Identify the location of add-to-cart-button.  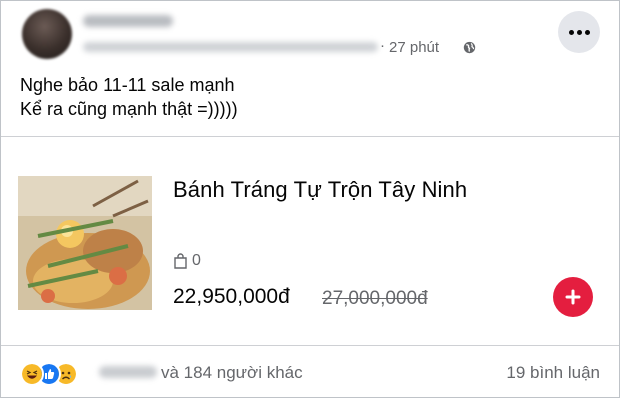
(573, 297).